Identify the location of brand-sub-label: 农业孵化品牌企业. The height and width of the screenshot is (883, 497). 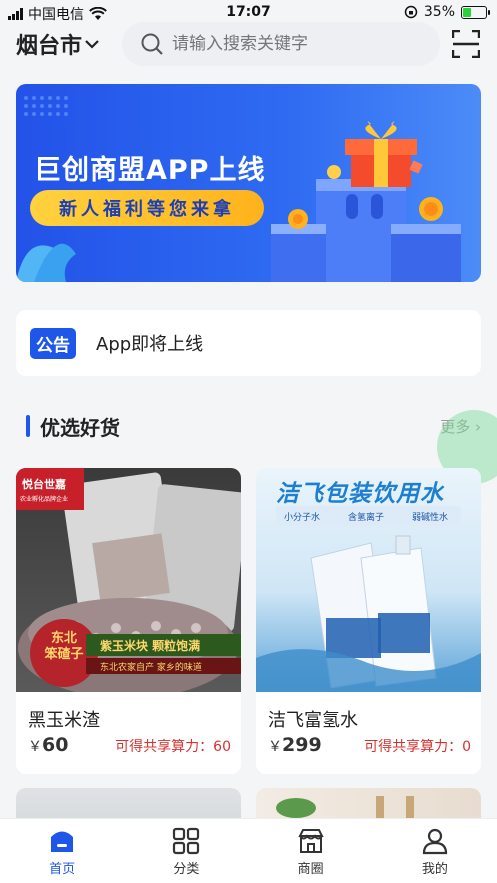
(44, 499).